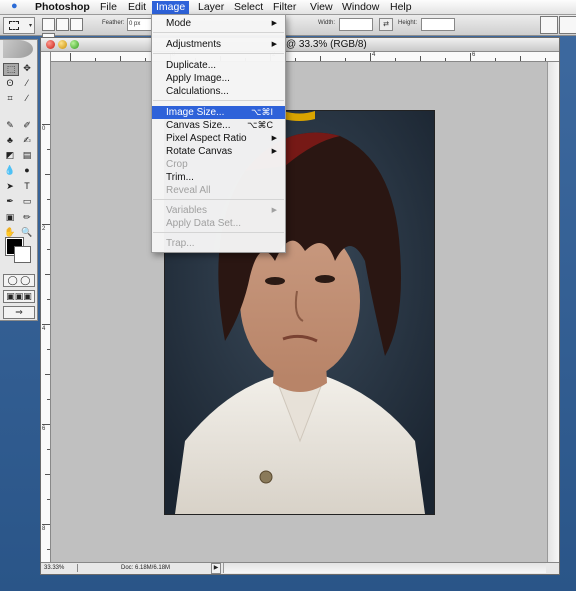 This screenshot has width=576, height=591. Describe the element at coordinates (27, 186) in the screenshot. I see `type-tool-icon: T` at that location.